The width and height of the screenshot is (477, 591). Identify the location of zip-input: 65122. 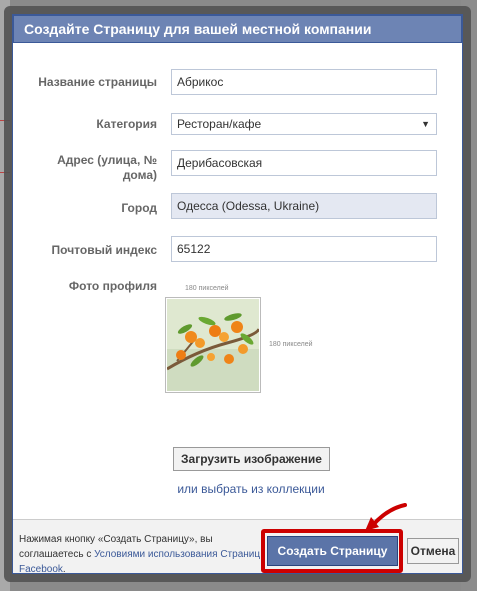
(304, 249).